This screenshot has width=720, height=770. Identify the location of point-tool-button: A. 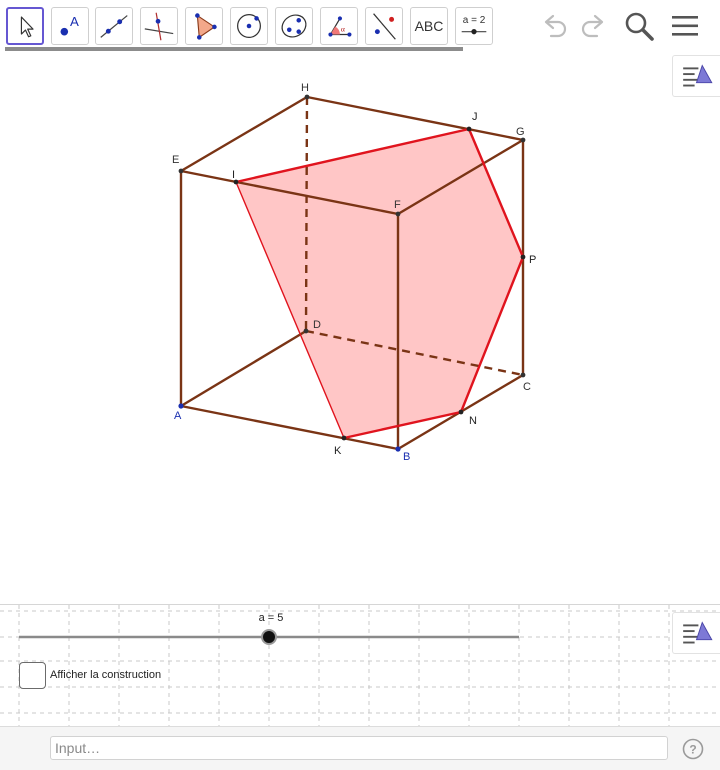
(70, 26).